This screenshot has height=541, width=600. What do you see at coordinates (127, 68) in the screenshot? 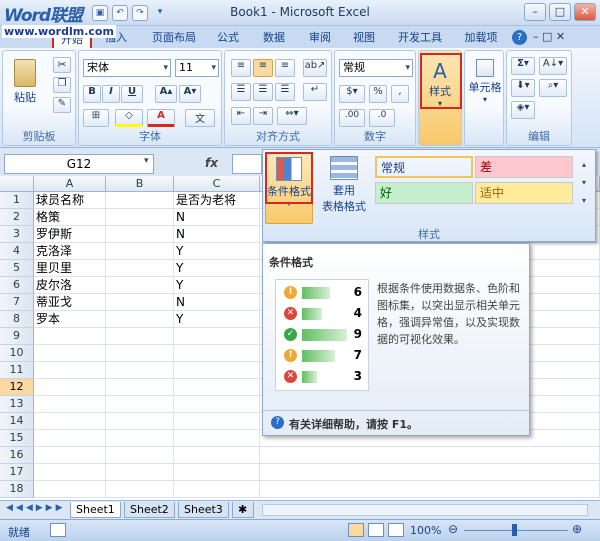
I see `font-name-combo: 宋体` at bounding box center [127, 68].